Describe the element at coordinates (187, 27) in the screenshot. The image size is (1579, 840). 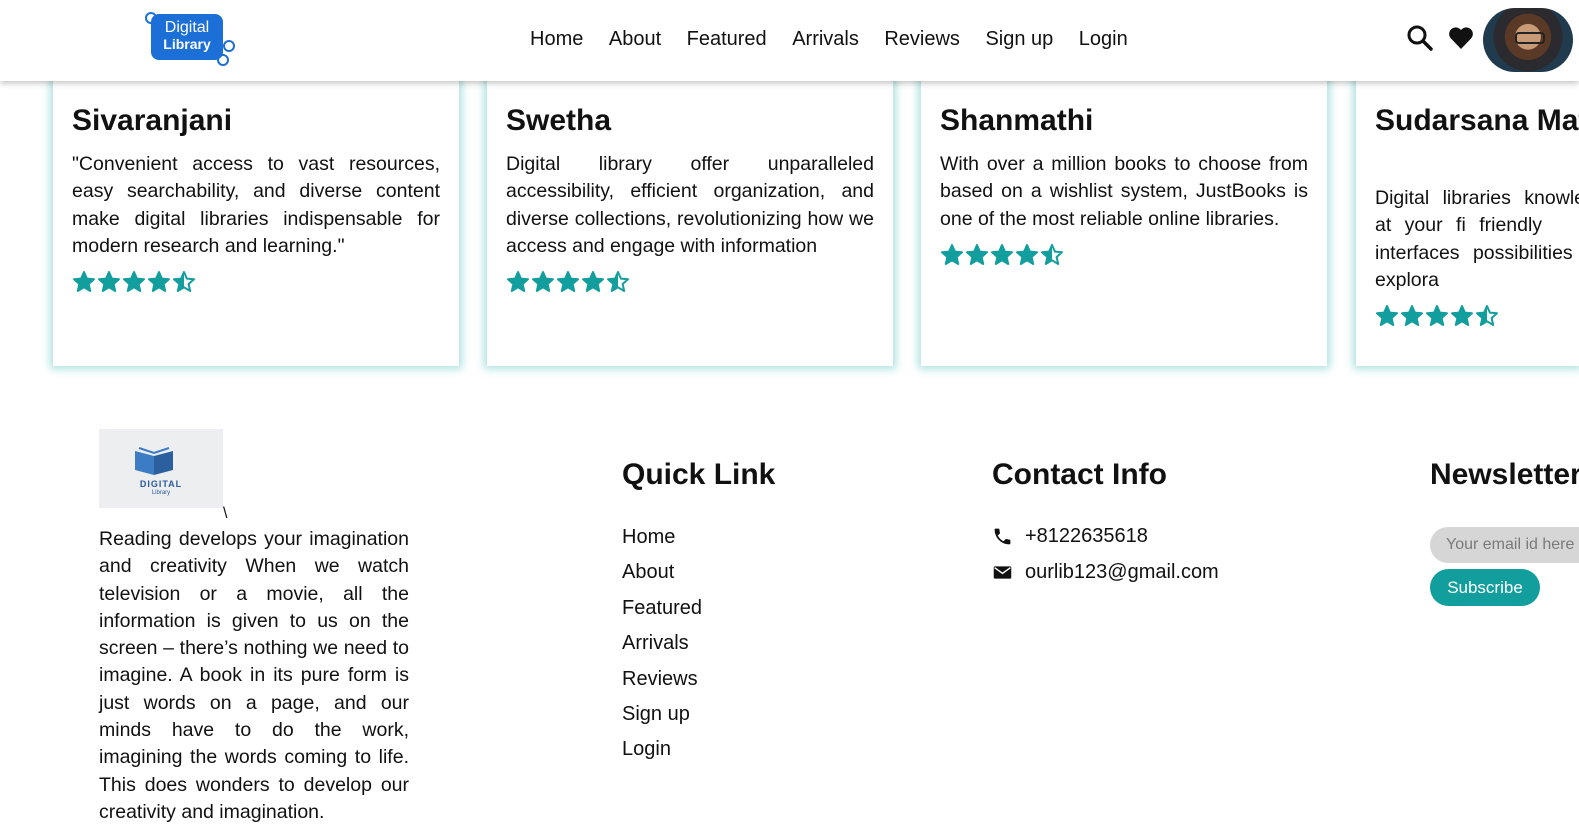
I see `logo-line-1: Digital` at that location.